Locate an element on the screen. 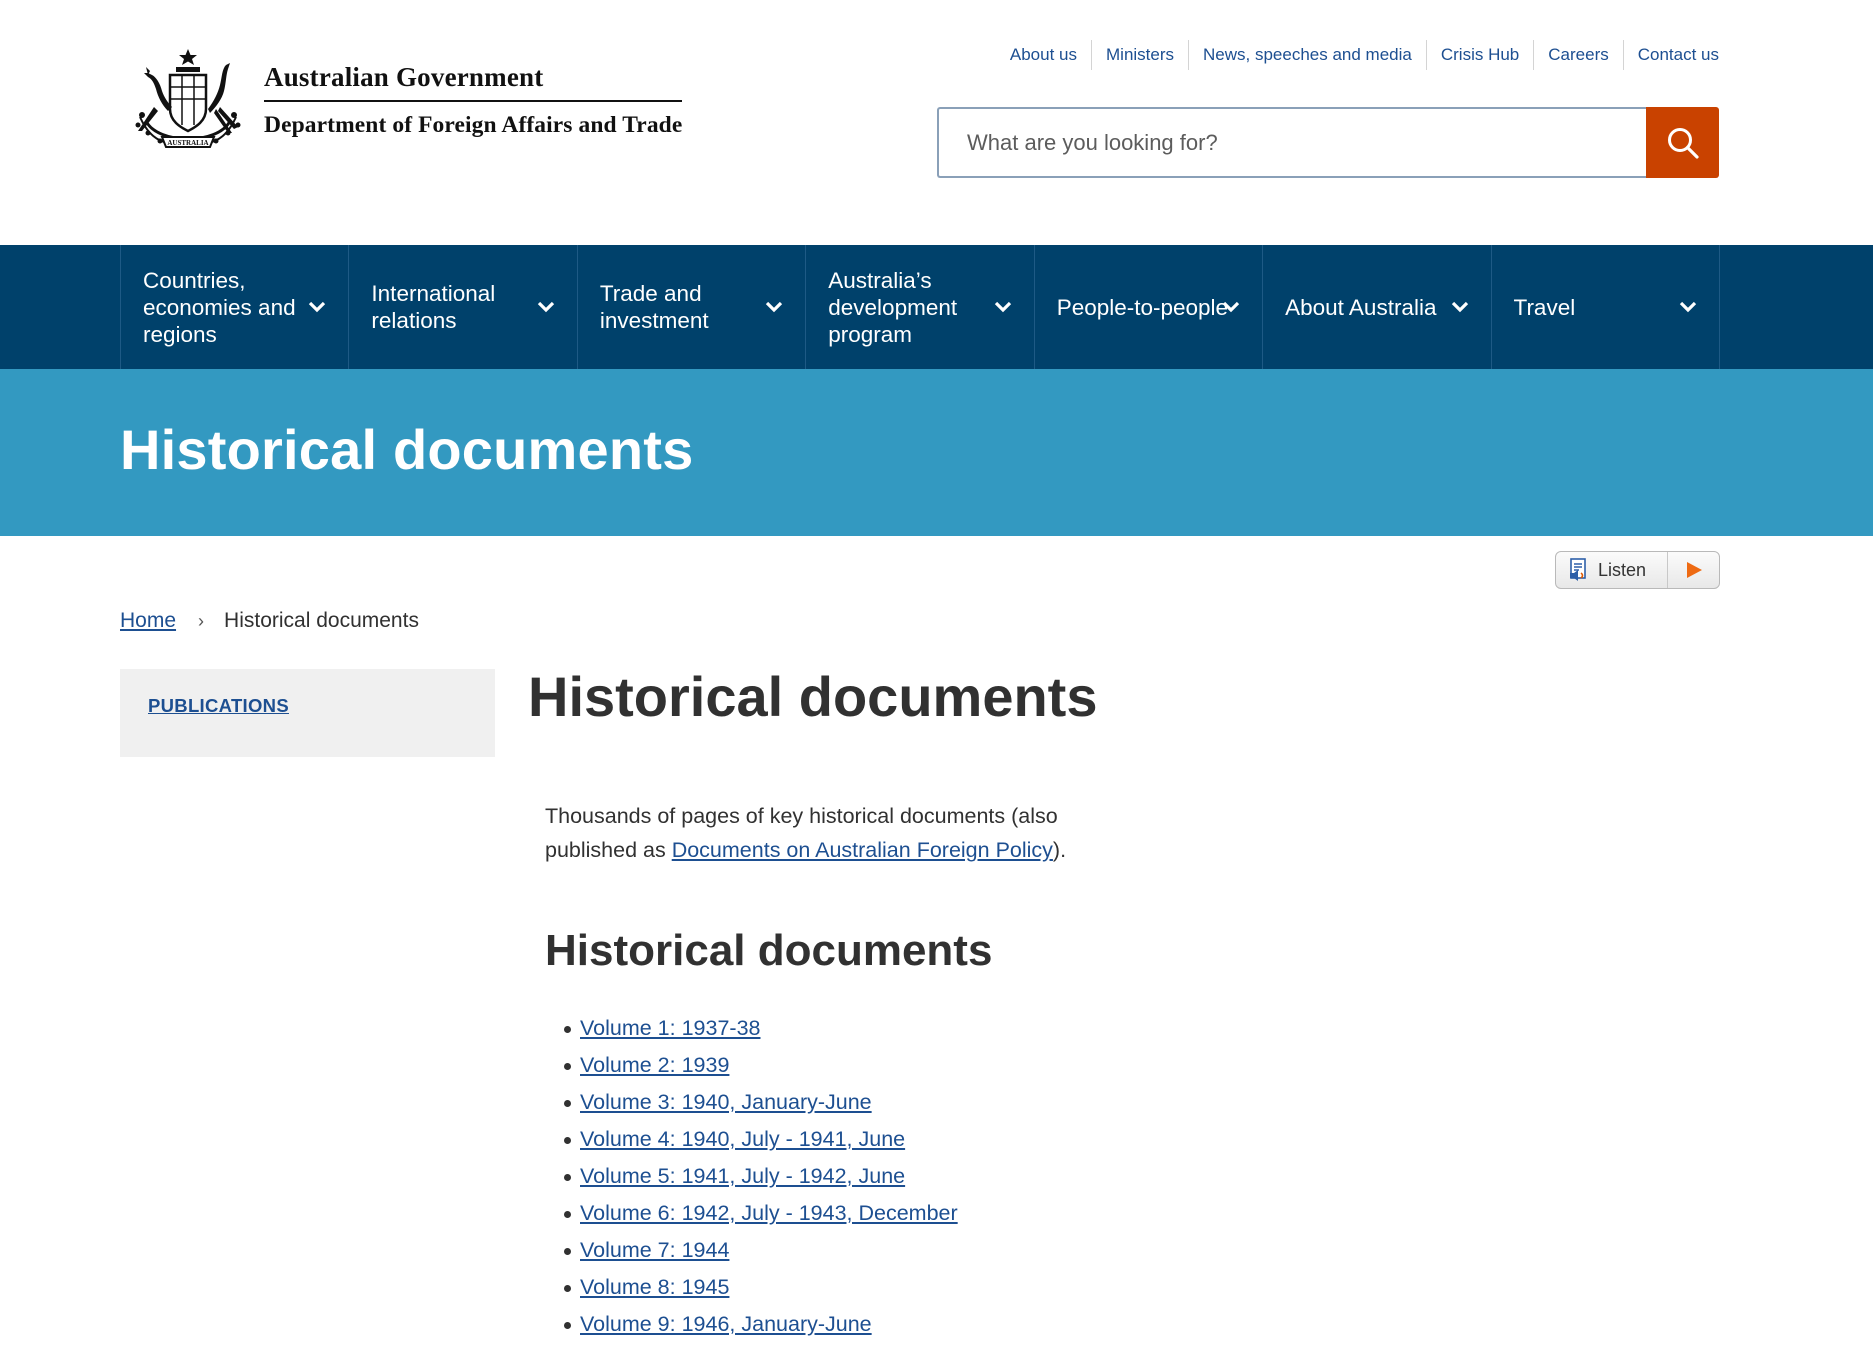 Image resolution: width=1873 pixels, height=1350 pixels. logo-government-name: Australian Government is located at coordinates (473, 82).